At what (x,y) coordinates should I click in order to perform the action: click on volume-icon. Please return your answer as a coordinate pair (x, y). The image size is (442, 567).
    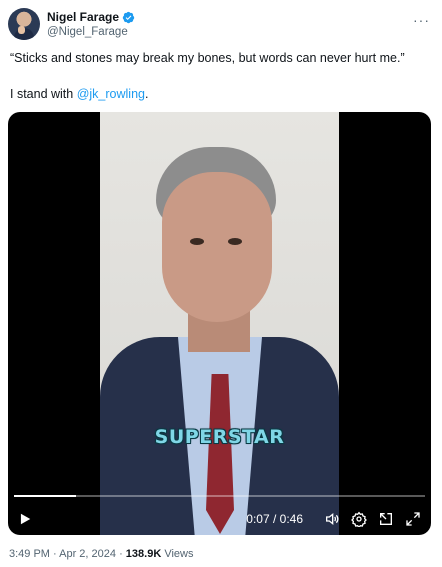
    Looking at the image, I should click on (332, 519).